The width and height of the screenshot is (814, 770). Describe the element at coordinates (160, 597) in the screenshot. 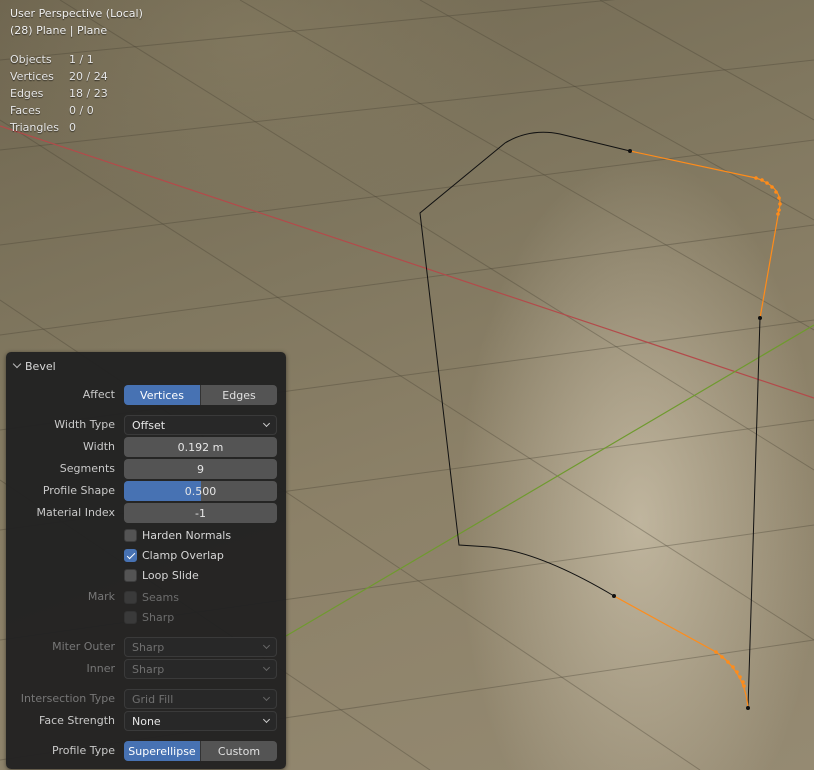

I see `mark-seams-label: Seams` at that location.